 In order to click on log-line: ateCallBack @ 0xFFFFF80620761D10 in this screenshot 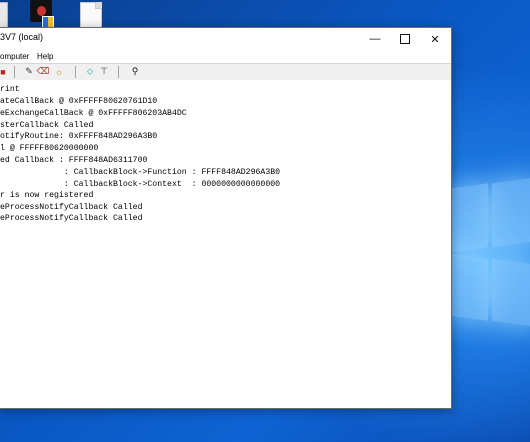, I will do `click(79, 101)`.